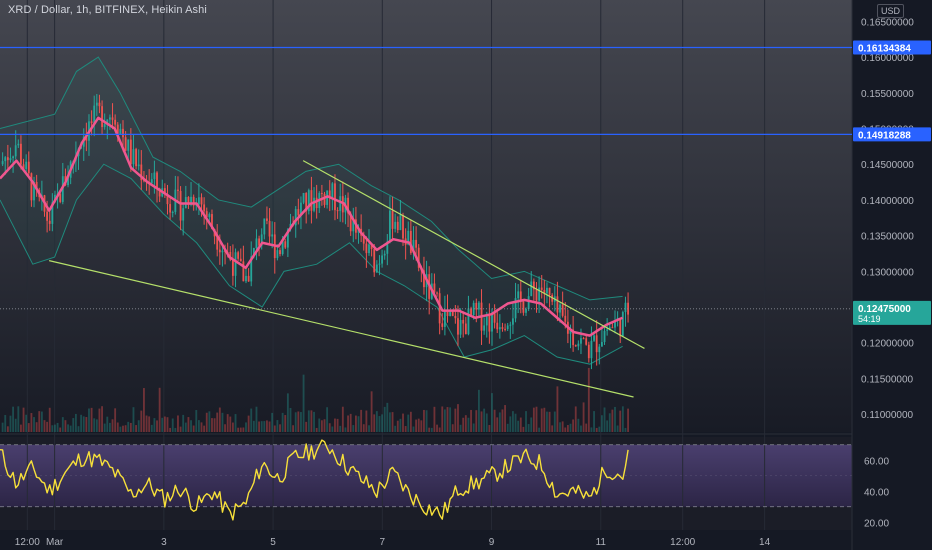  I want to click on time-tick-label: 7, so click(383, 542).